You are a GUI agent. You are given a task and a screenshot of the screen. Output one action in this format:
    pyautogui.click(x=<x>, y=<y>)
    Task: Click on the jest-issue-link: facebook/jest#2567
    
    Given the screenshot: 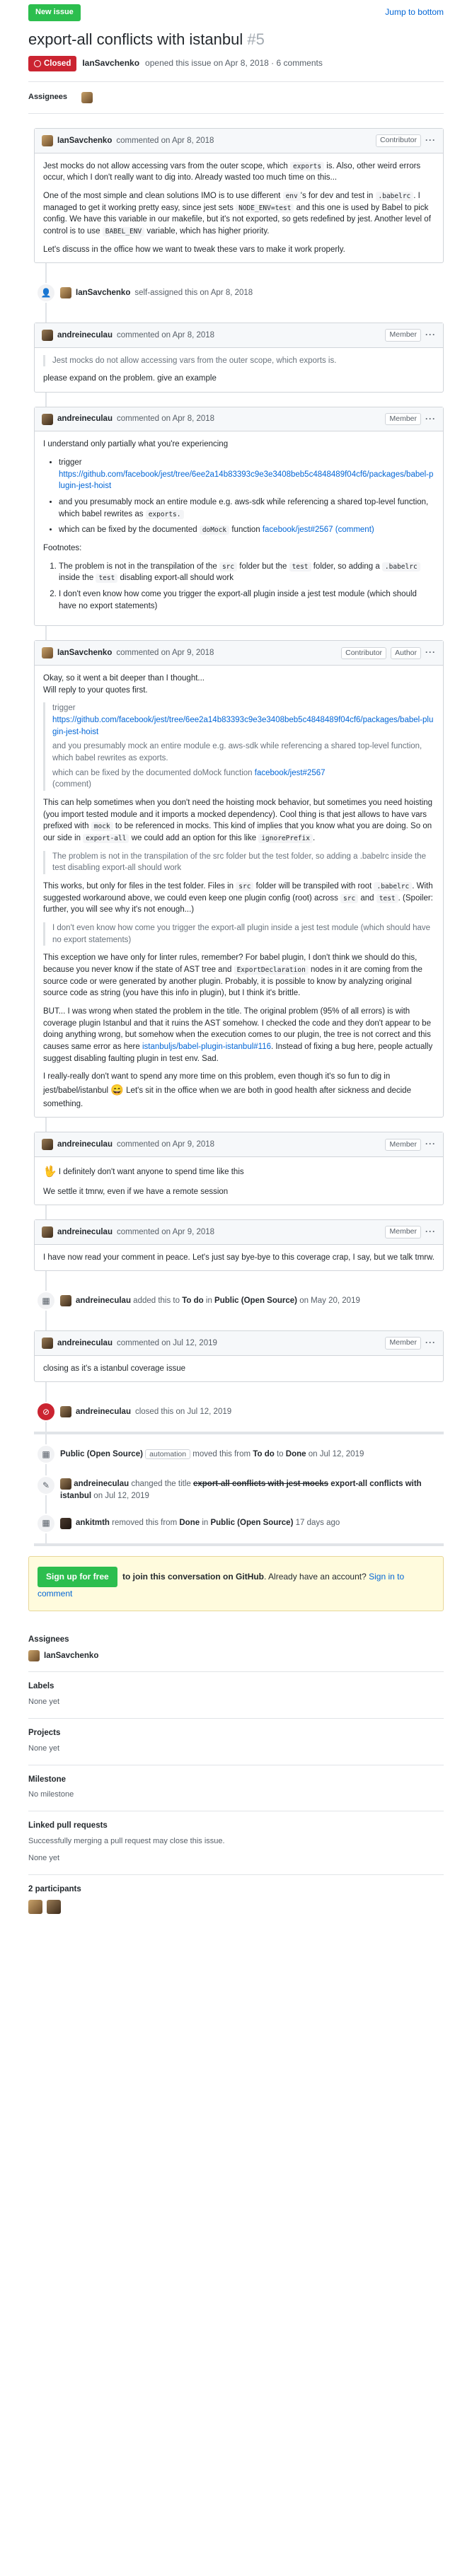 What is the action you would take?
    pyautogui.click(x=290, y=773)
    